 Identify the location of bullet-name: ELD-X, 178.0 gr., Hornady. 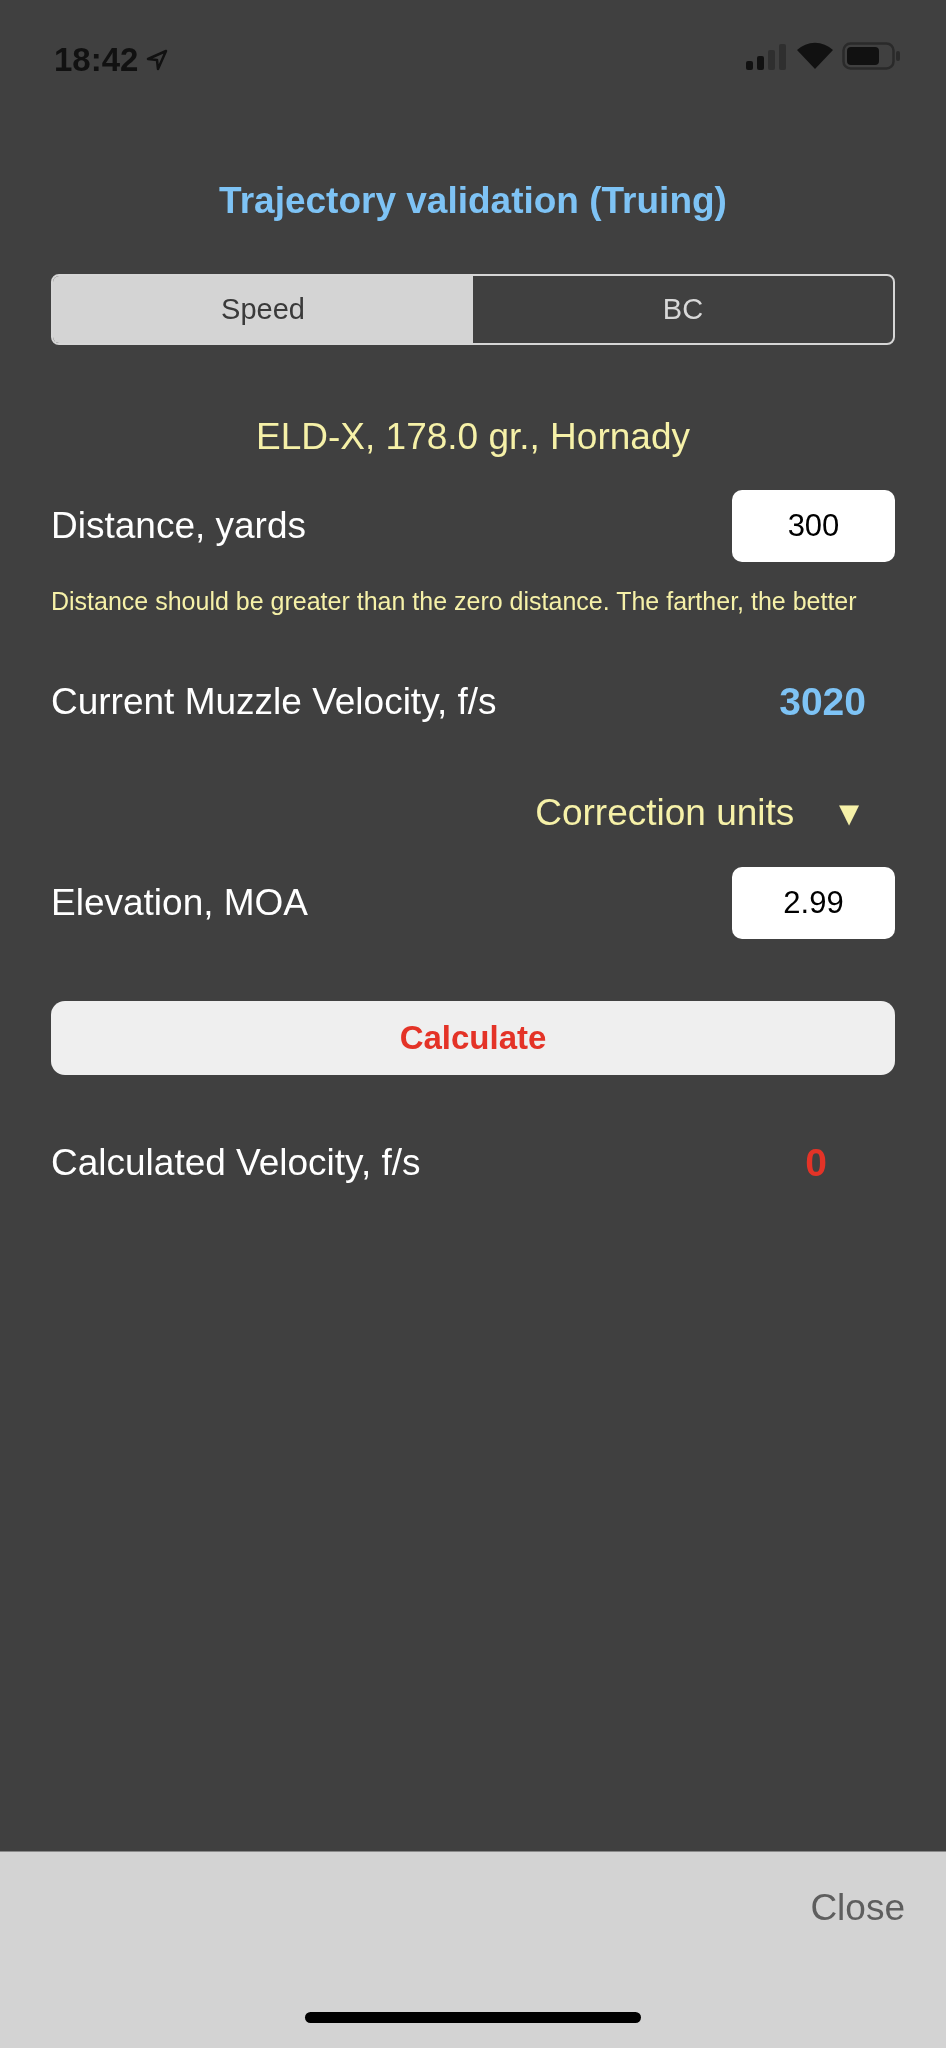
(473, 437).